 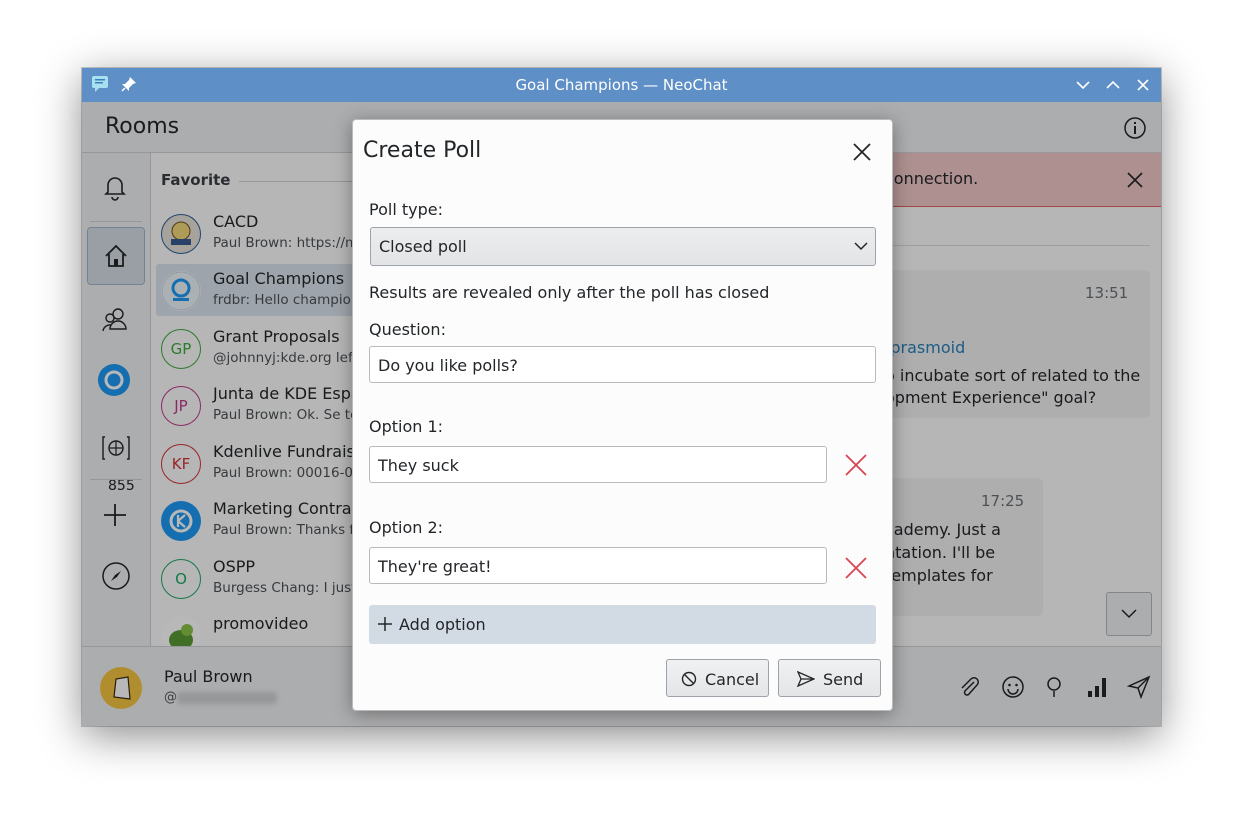 What do you see at coordinates (406, 527) in the screenshot?
I see `option-2-label: Option 2:` at bounding box center [406, 527].